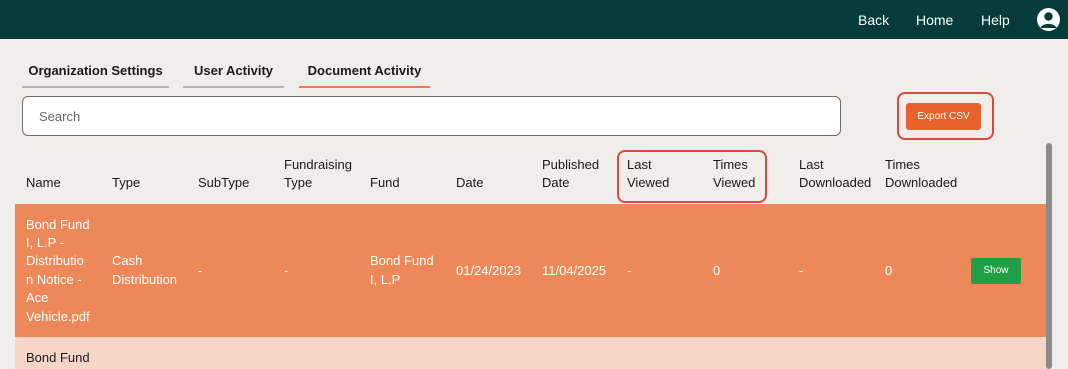 The image size is (1068, 369). Describe the element at coordinates (873, 20) in the screenshot. I see `back-link: Back` at that location.